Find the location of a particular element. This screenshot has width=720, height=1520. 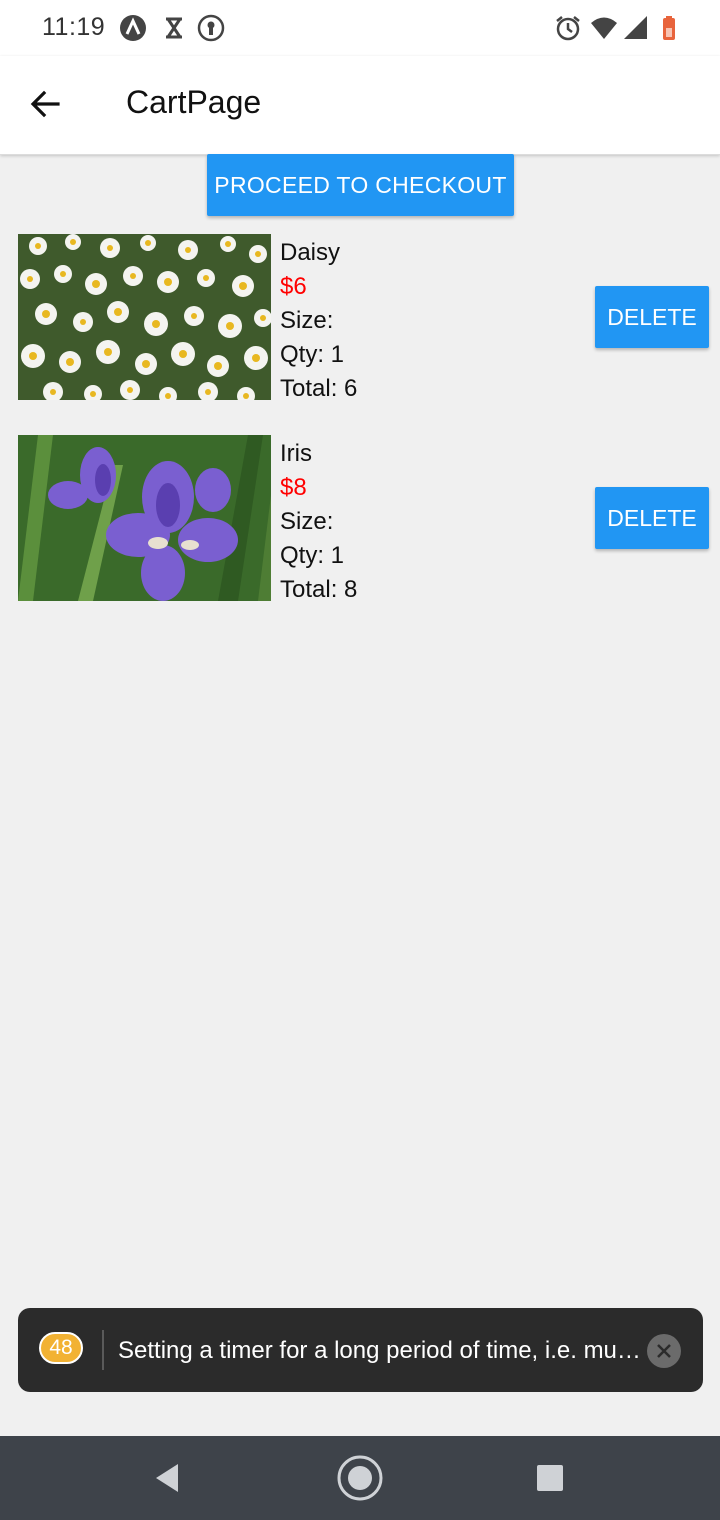

battery-icon is located at coordinates (672, 28).